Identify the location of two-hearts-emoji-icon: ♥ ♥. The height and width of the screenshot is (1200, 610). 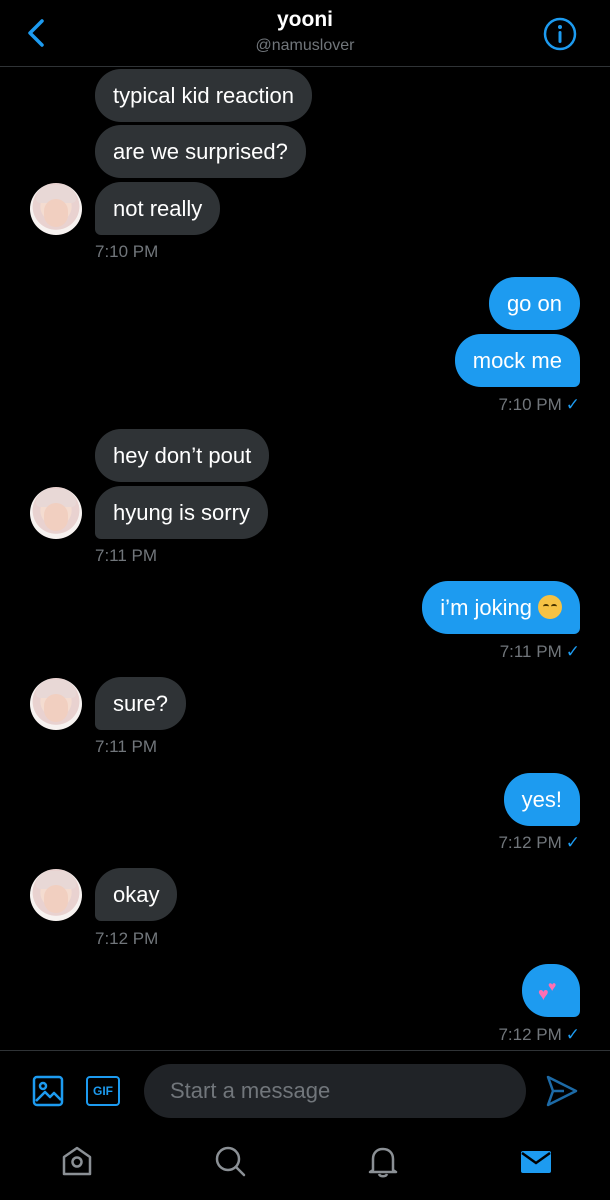
(547, 991).